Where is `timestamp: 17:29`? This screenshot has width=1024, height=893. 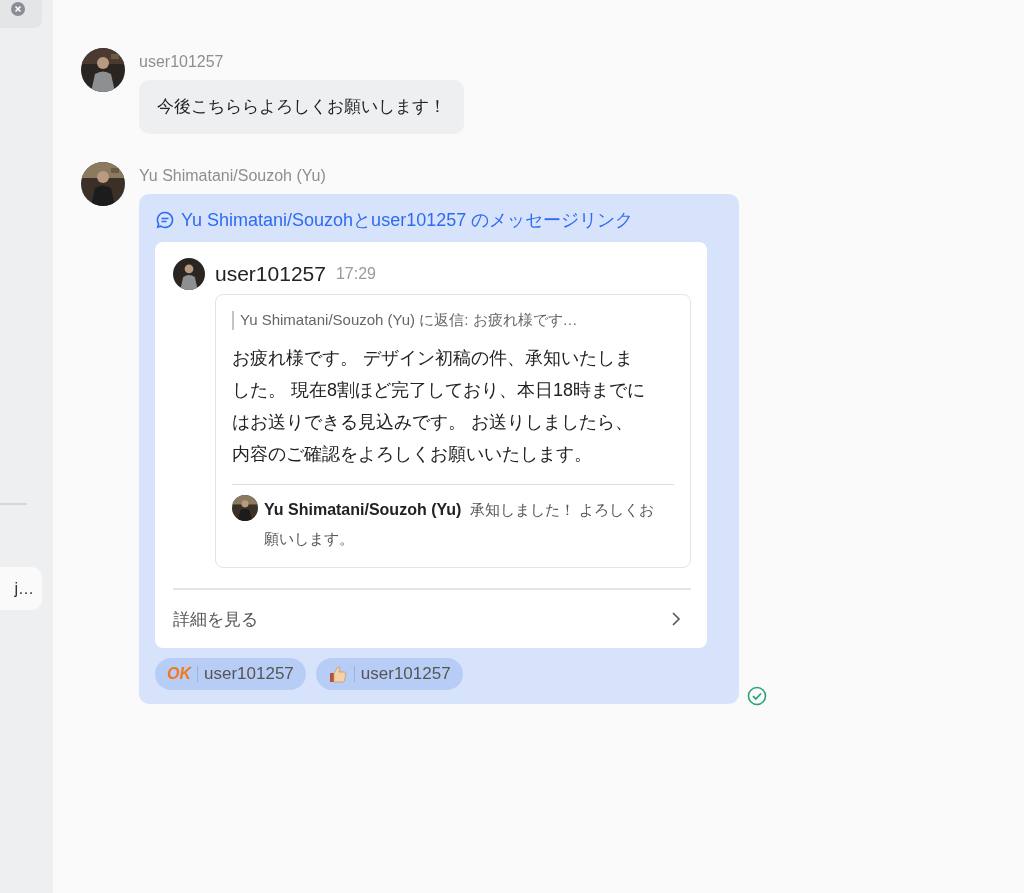
timestamp: 17:29 is located at coordinates (355, 274).